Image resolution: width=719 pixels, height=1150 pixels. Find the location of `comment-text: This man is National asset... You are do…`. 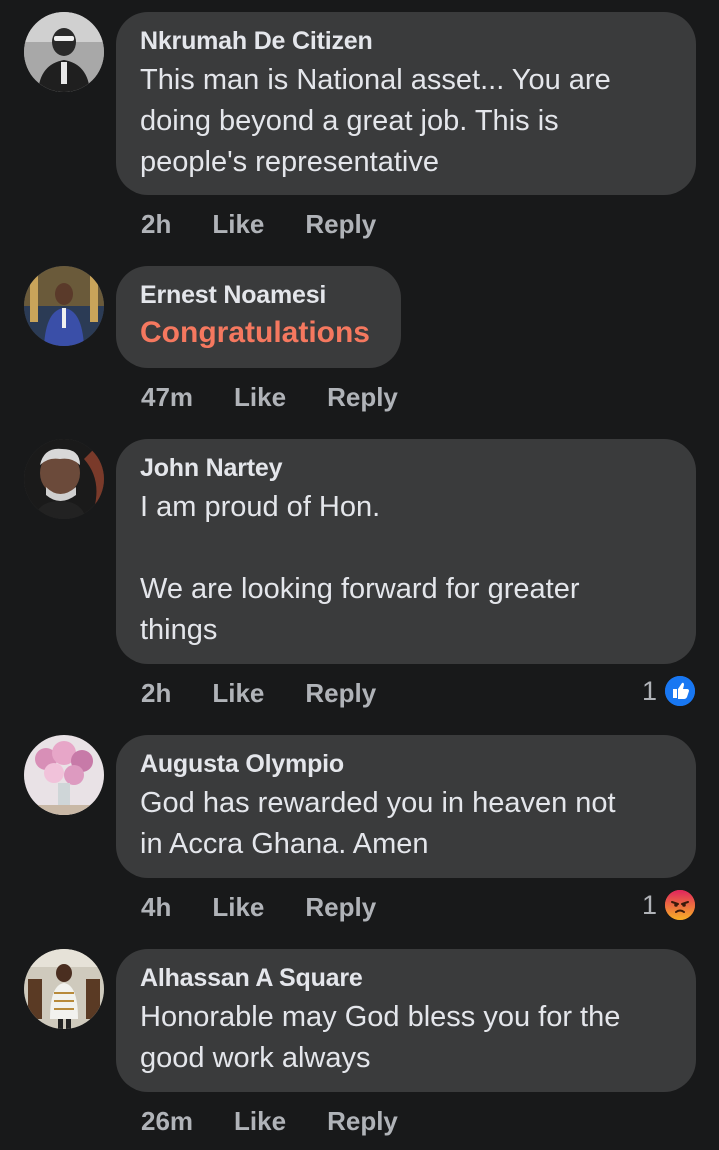

comment-text: This man is National asset... You are do… is located at coordinates (375, 121).